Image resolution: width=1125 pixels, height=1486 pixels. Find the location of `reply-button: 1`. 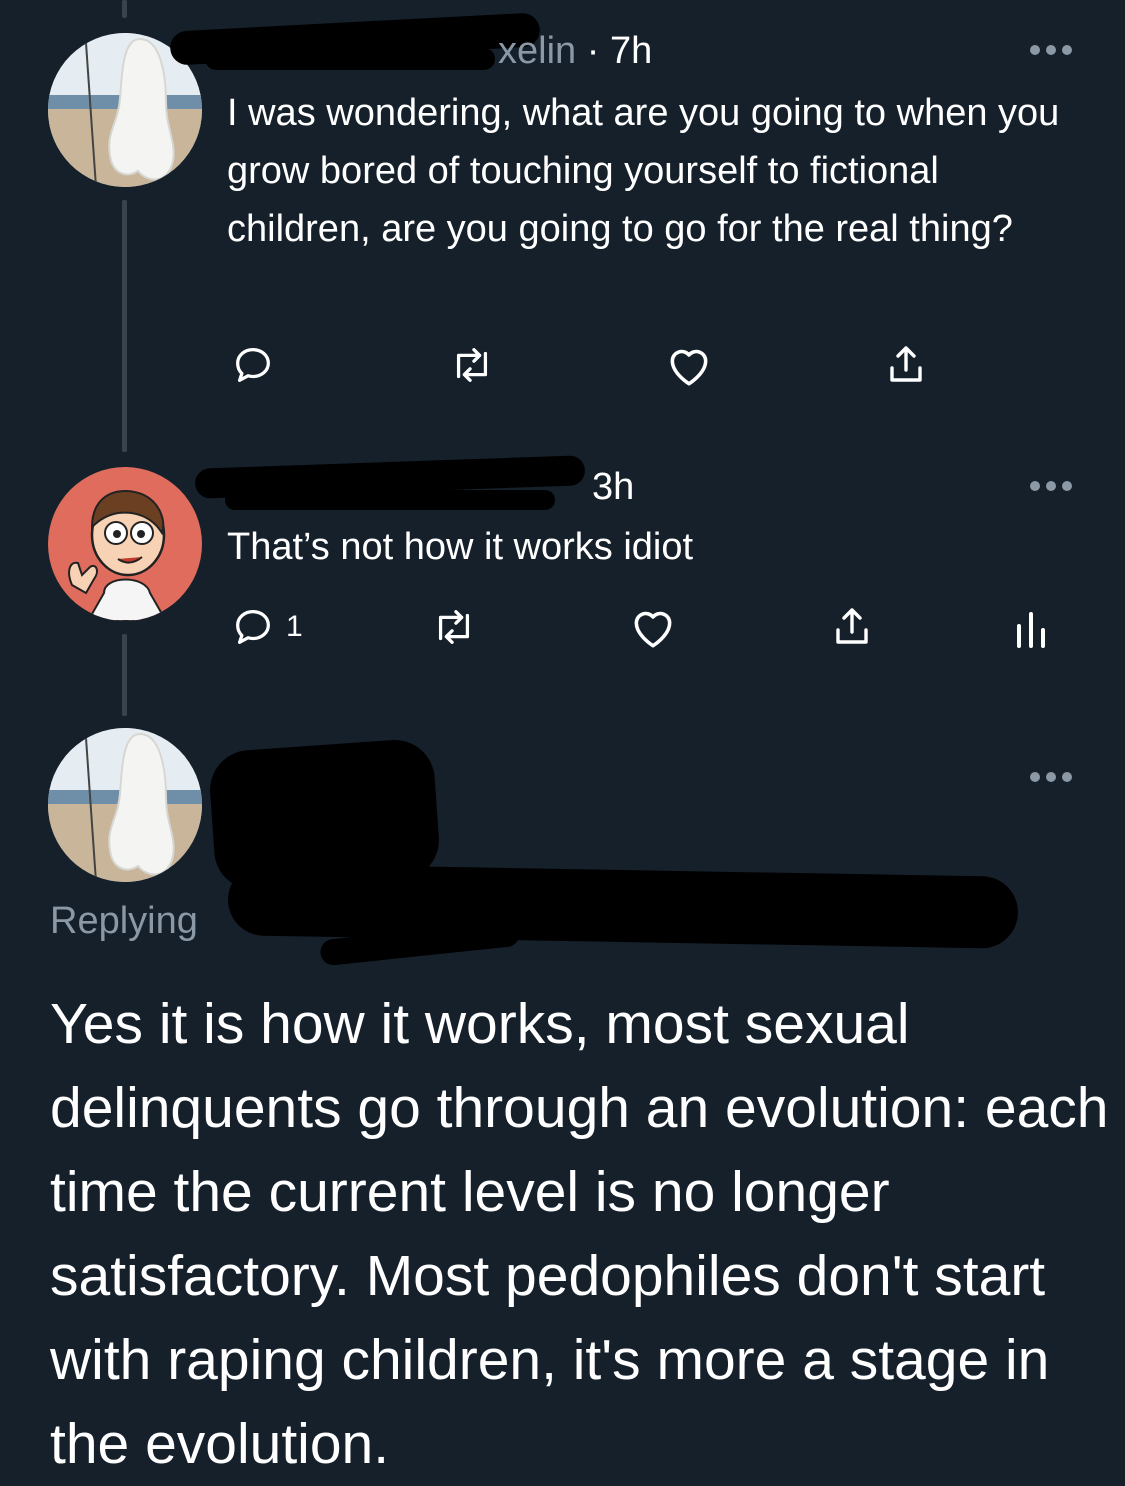

reply-button: 1 is located at coordinates (266, 627).